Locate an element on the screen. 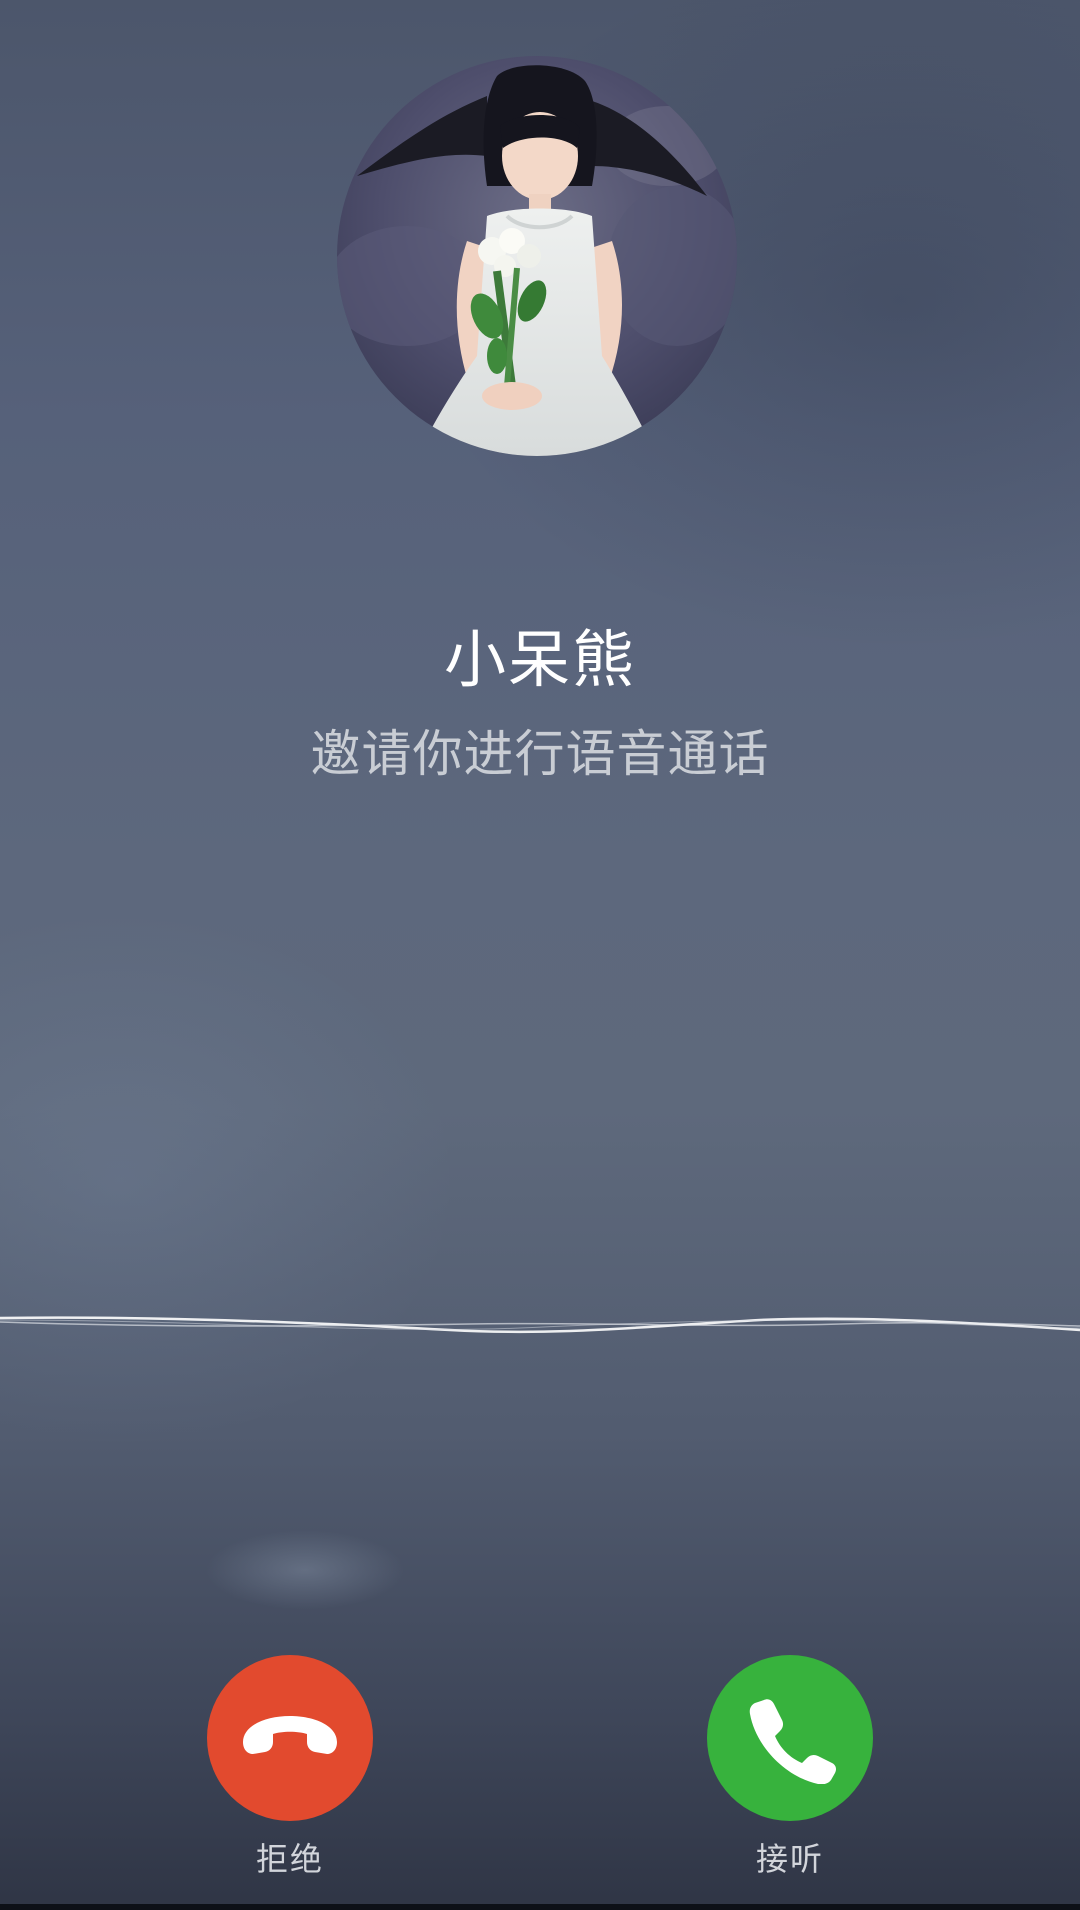  background-glow is located at coordinates (305, 1570).